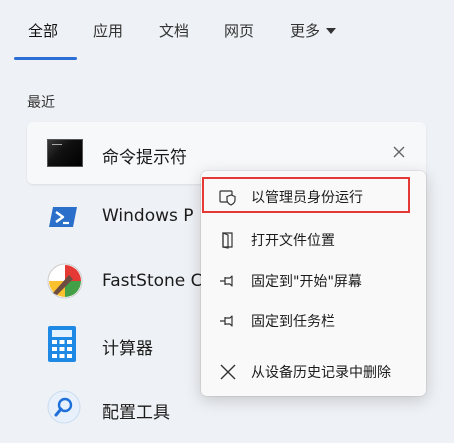  What do you see at coordinates (227, 198) in the screenshot?
I see `shield-icon` at bounding box center [227, 198].